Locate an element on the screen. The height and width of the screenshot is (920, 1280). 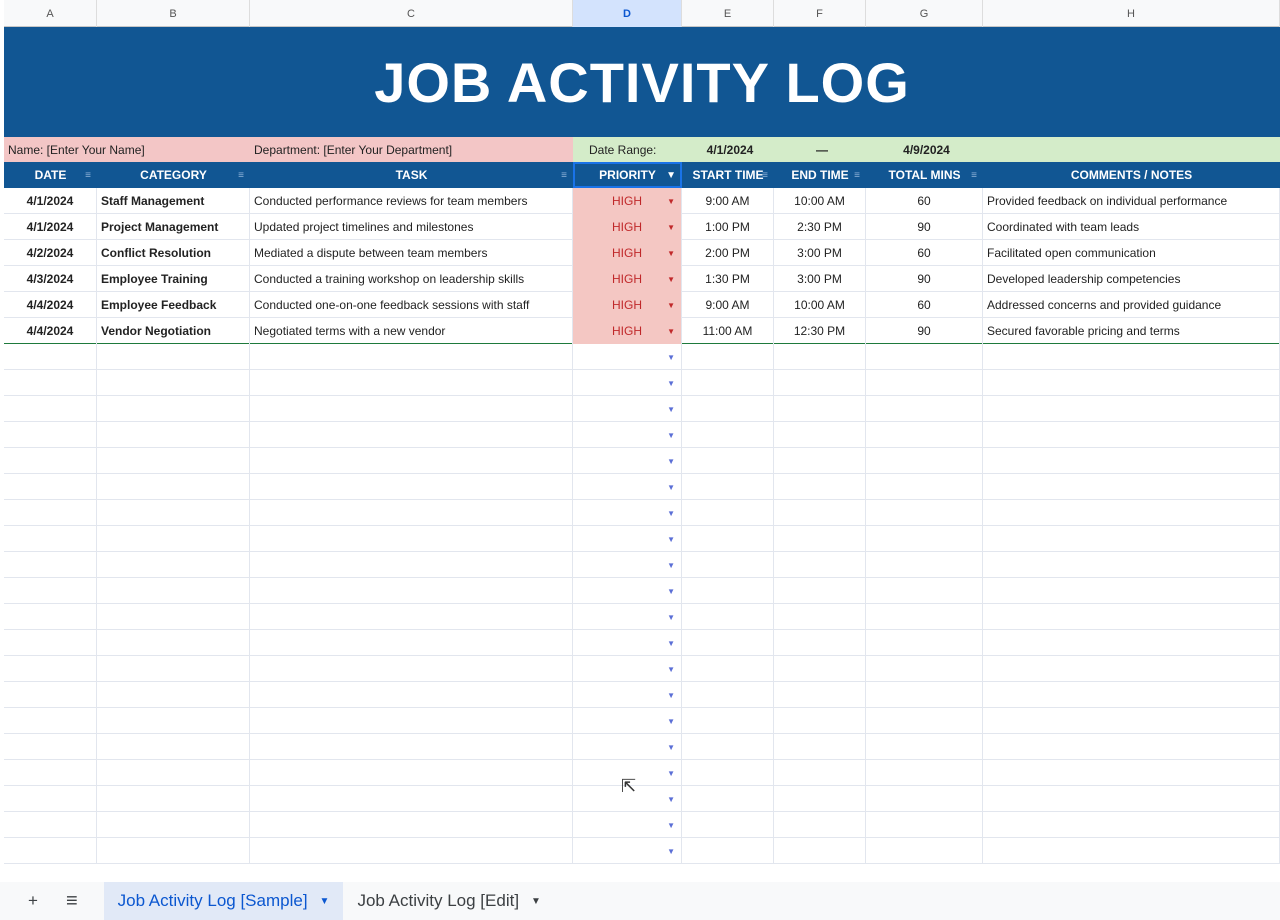
department-cell: Department: [Enter Your Department] is located at coordinates (411, 149).